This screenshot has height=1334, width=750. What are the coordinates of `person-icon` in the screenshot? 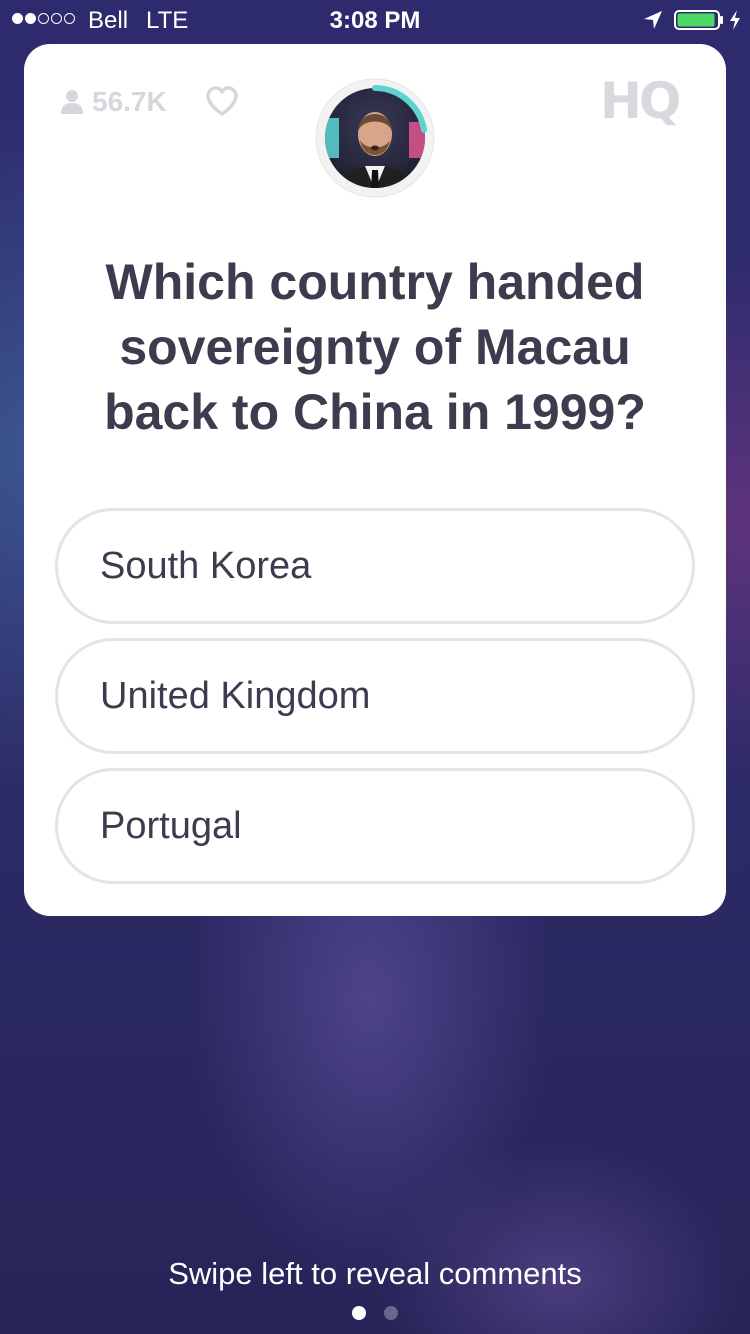 It's located at (72, 102).